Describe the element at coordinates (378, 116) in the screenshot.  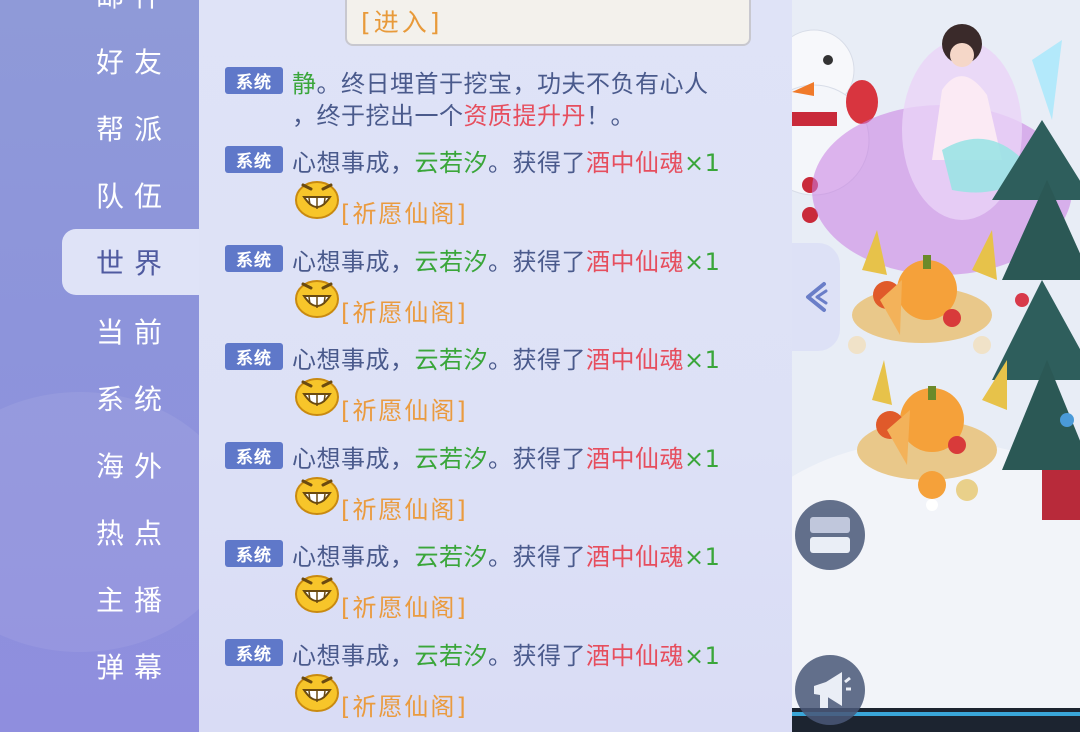
I see `message-text: ，终于挖出一个` at that location.